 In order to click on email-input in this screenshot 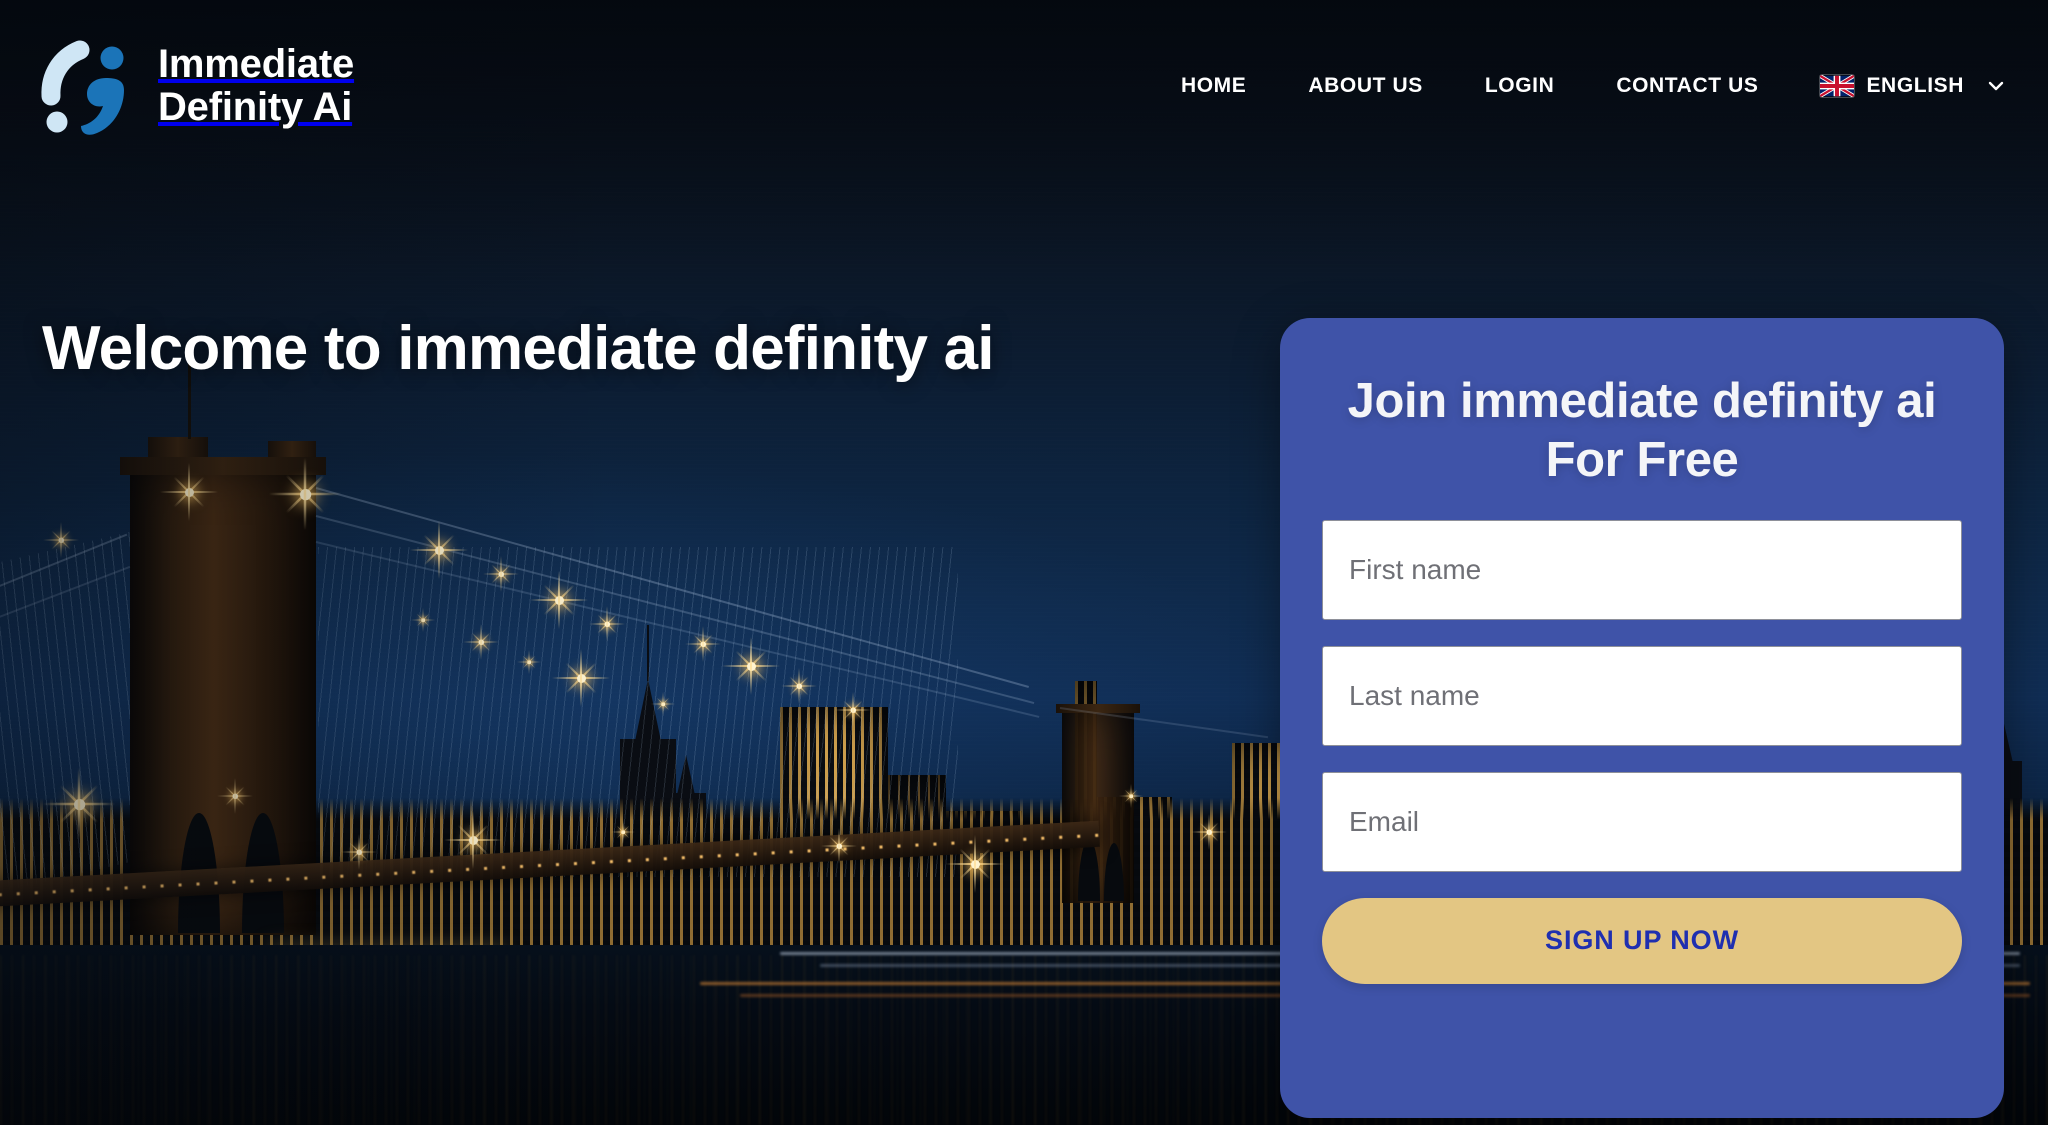, I will do `click(1642, 821)`.